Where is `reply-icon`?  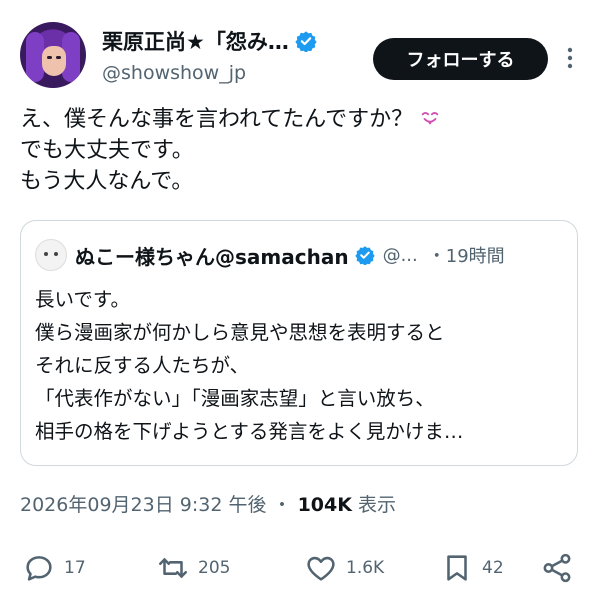
reply-icon is located at coordinates (39, 568).